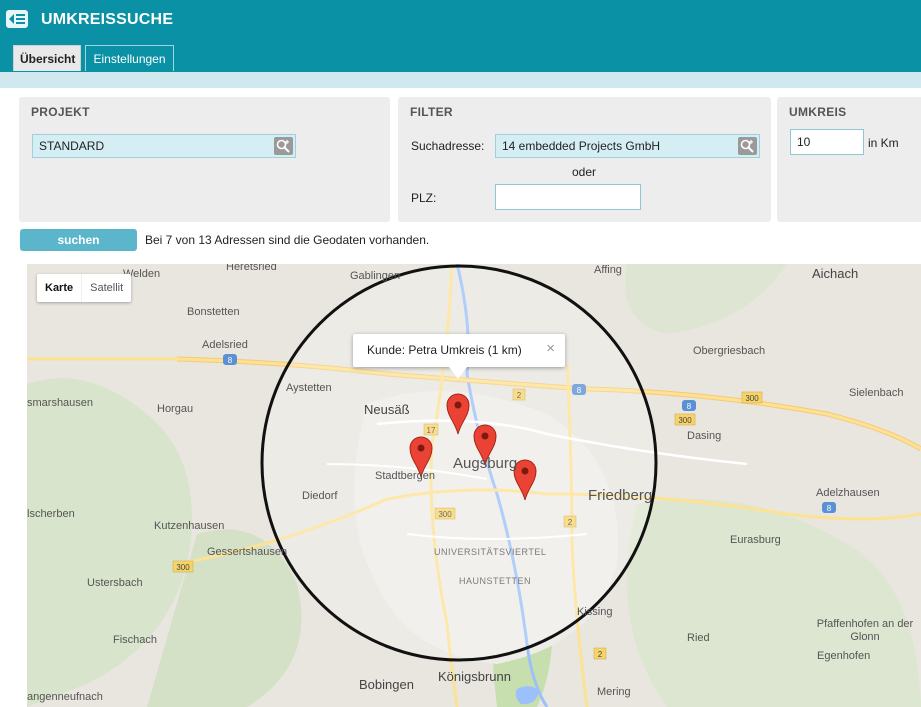 Image resolution: width=921 pixels, height=707 pixels. Describe the element at coordinates (729, 351) in the screenshot. I see `place-label: Obergriesbach` at that location.